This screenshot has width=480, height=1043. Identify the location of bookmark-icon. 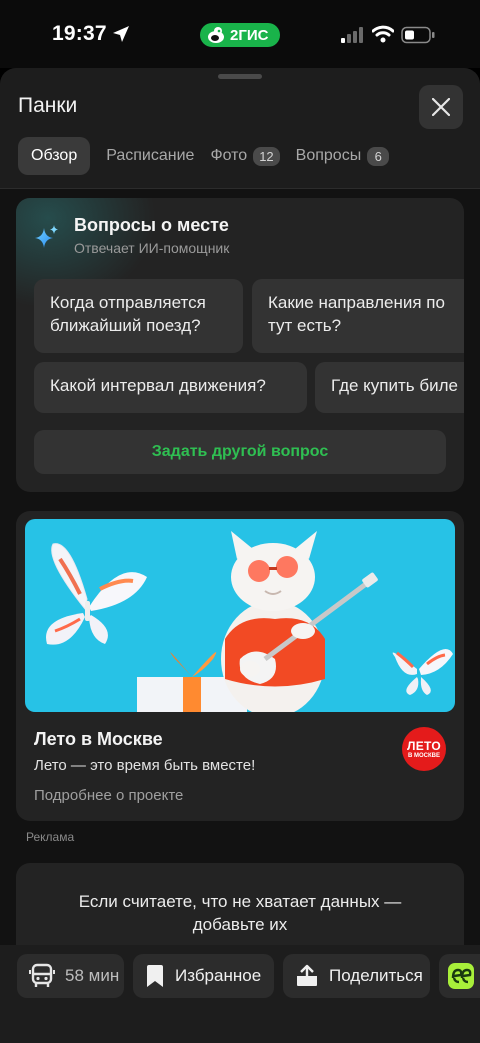
(155, 976).